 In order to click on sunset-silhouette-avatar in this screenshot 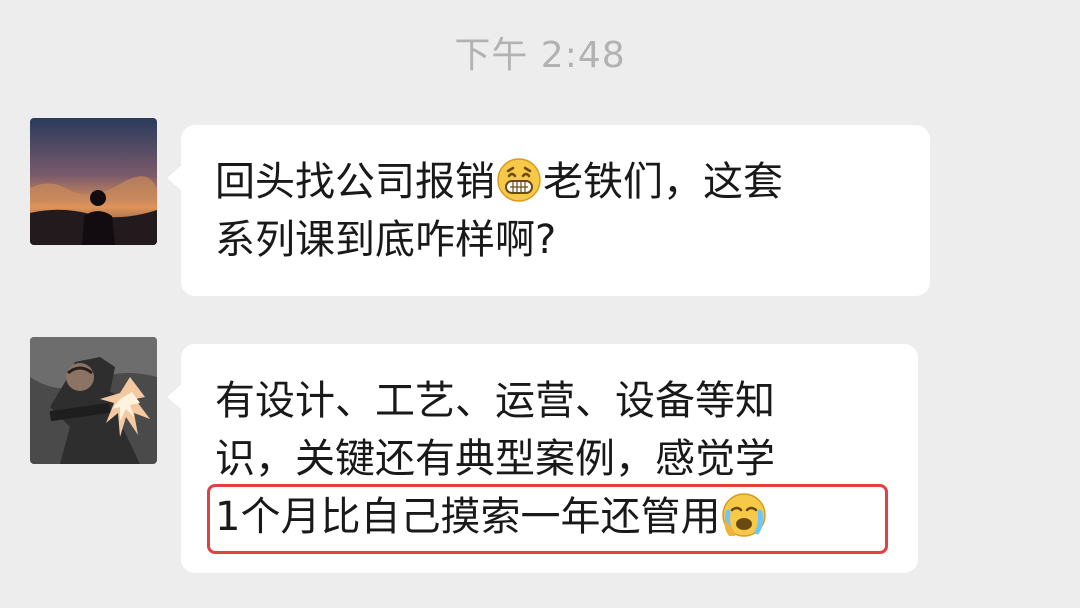, I will do `click(93, 181)`.